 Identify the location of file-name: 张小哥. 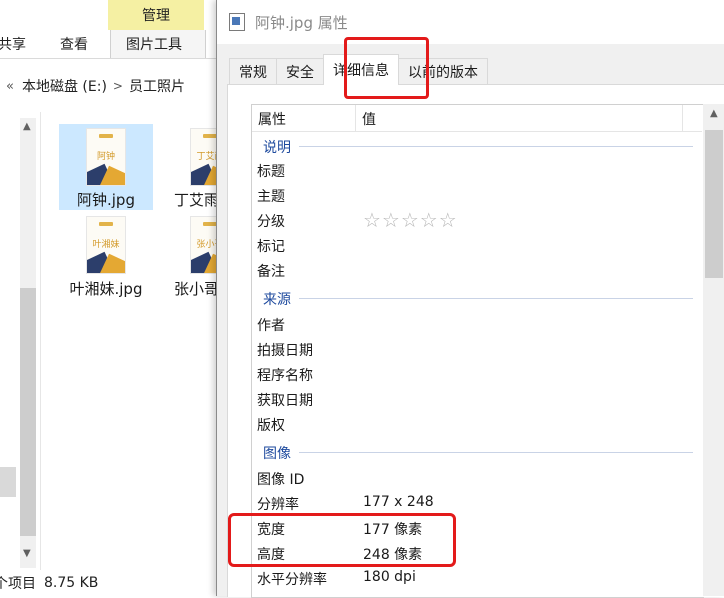
(197, 289).